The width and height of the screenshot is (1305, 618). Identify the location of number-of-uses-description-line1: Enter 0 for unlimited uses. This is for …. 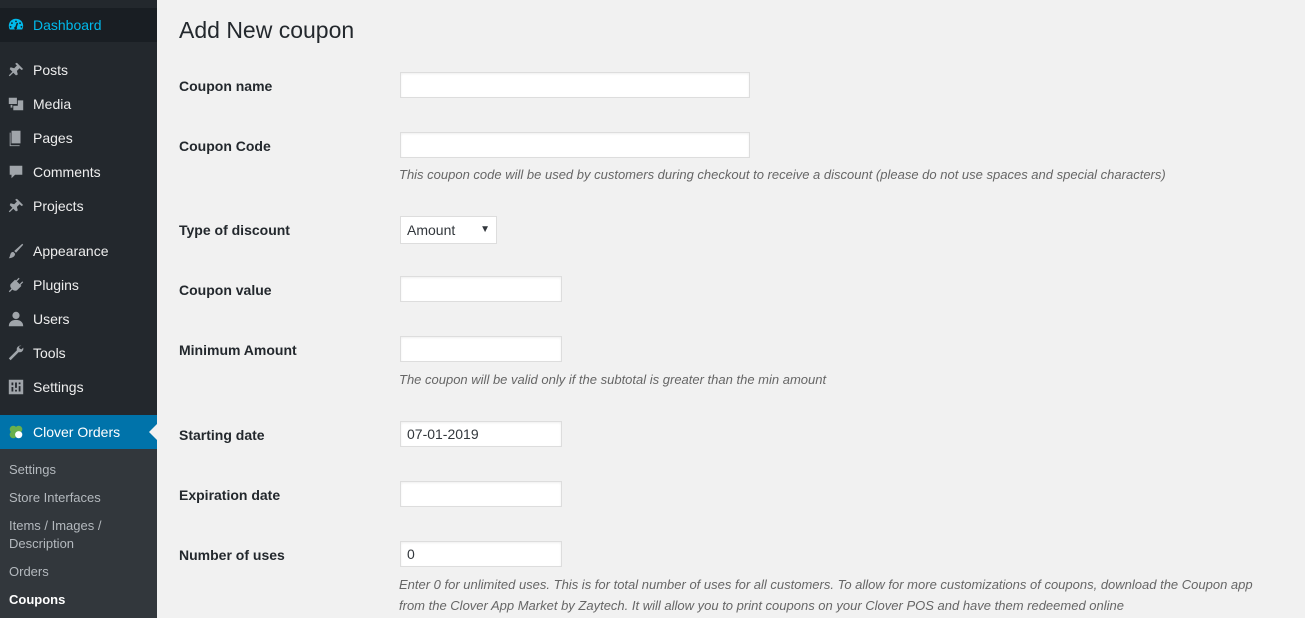
(826, 584).